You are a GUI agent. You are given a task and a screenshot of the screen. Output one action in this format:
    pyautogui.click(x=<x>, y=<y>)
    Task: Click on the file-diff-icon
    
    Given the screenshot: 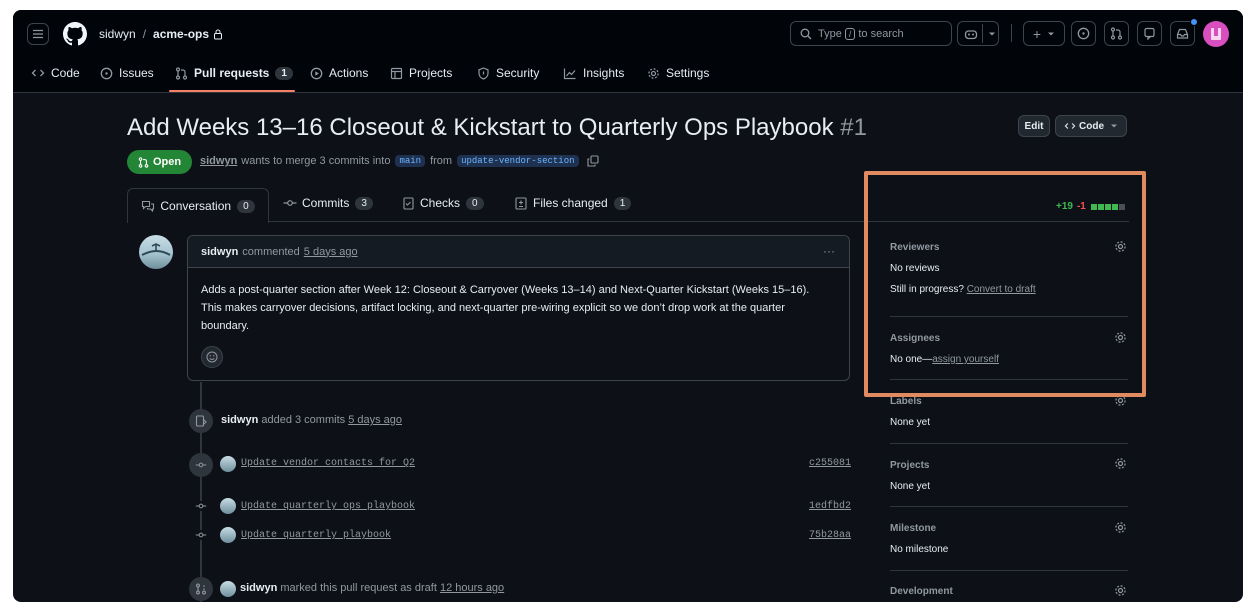 What is the action you would take?
    pyautogui.click(x=521, y=203)
    